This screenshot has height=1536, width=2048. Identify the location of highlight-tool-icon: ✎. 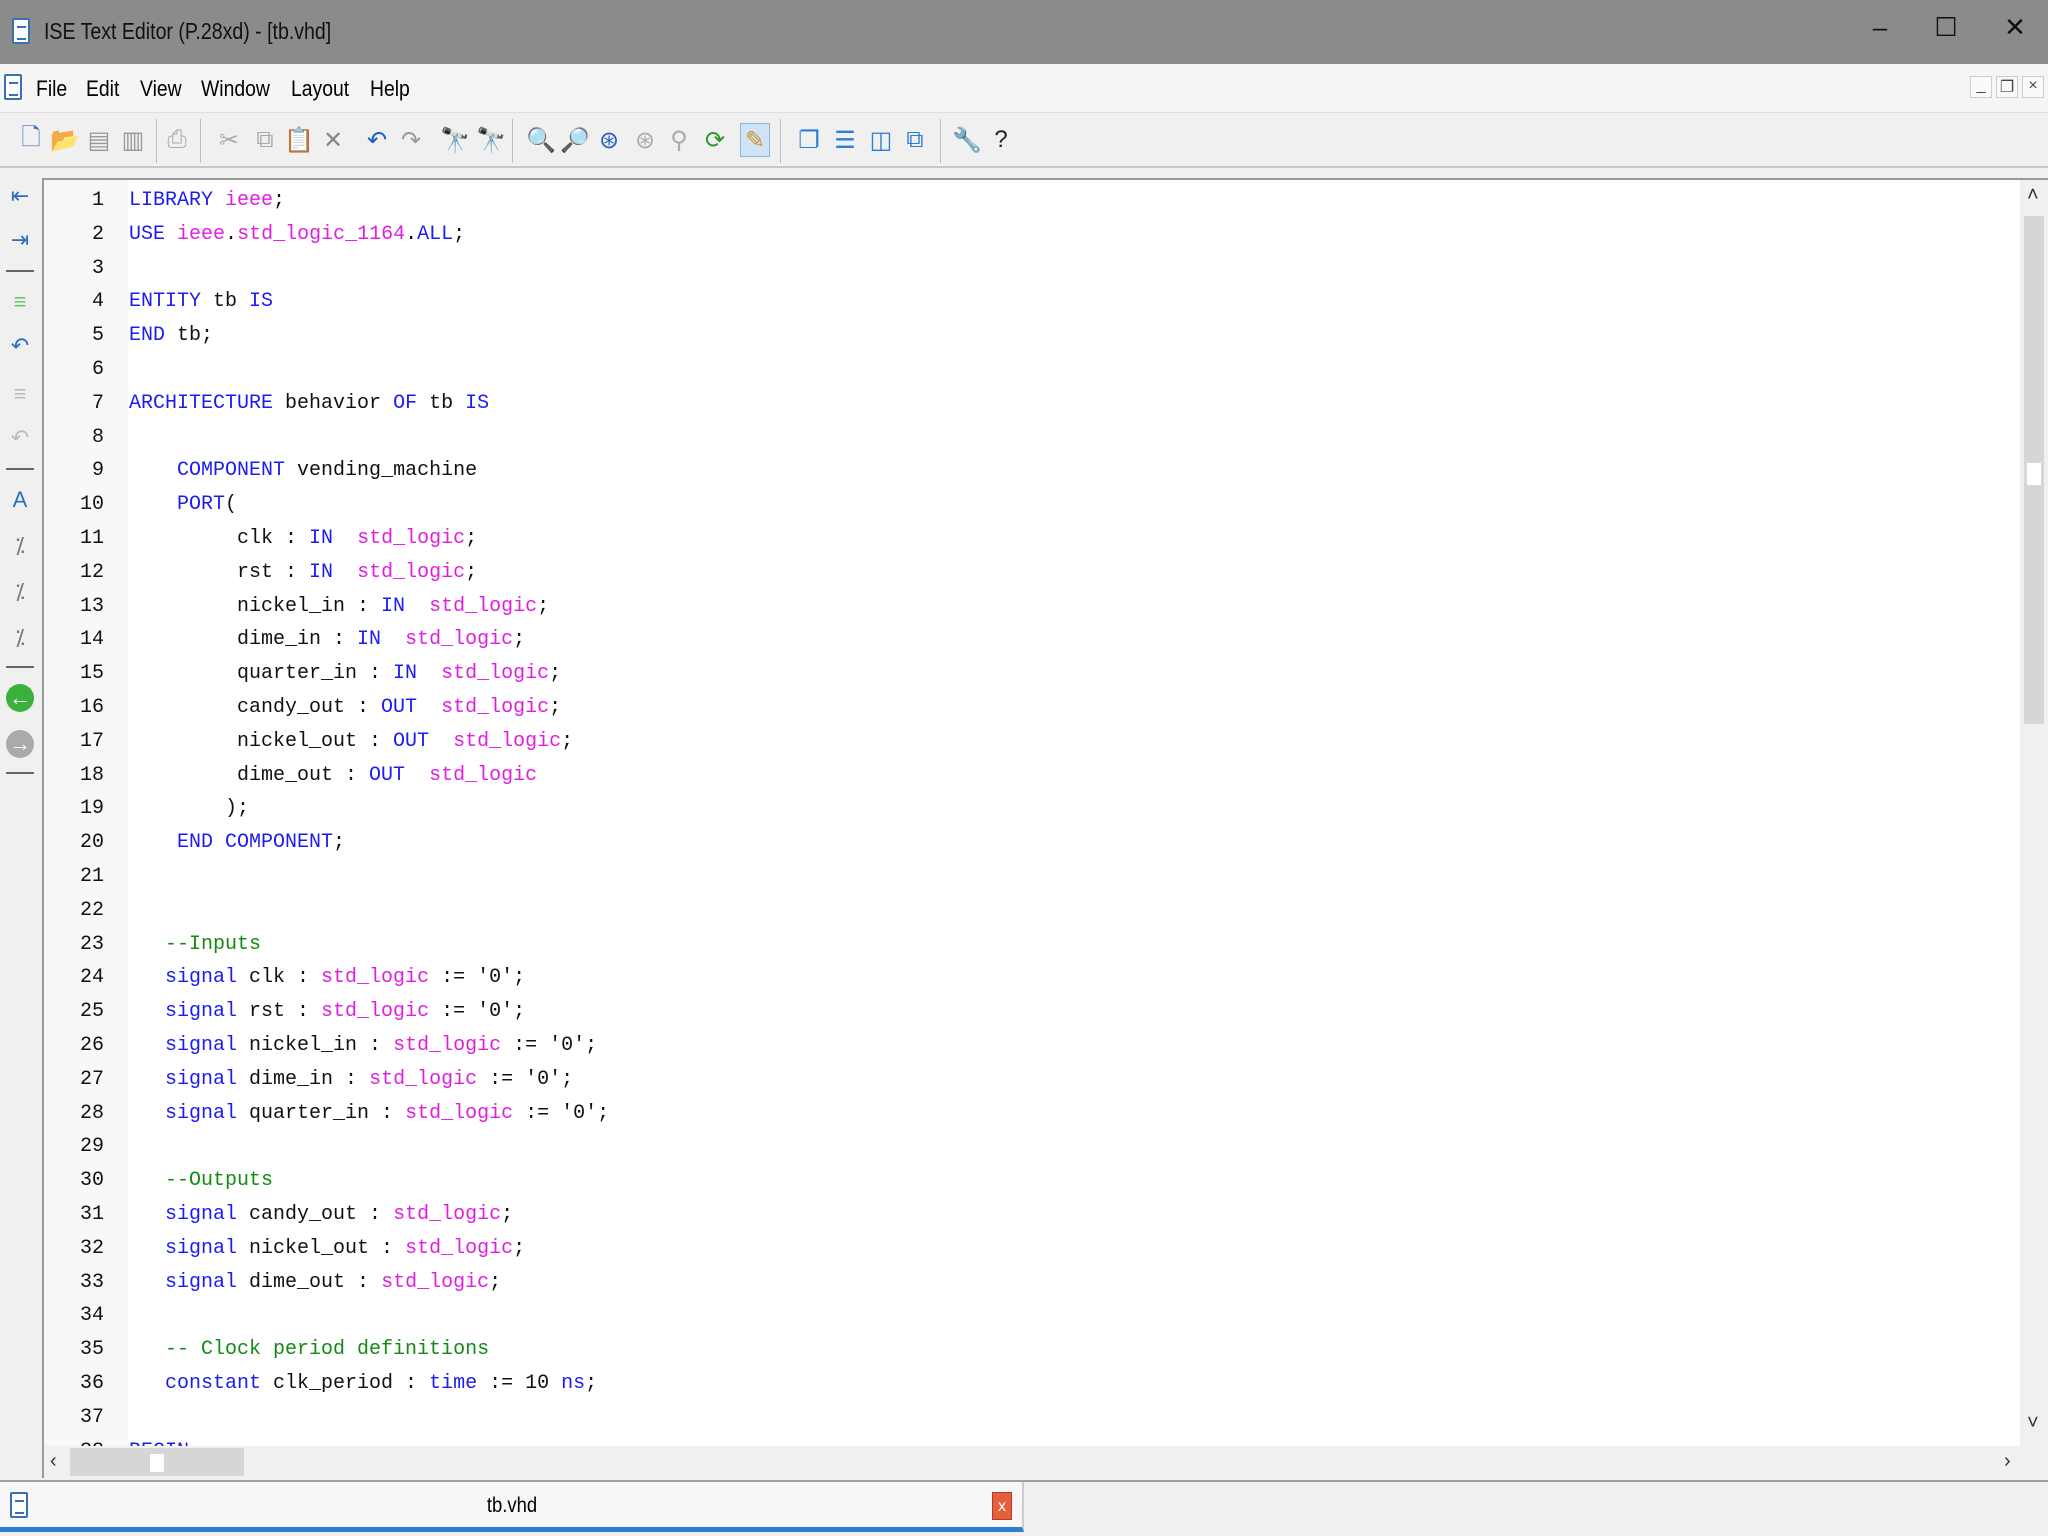
(755, 140).